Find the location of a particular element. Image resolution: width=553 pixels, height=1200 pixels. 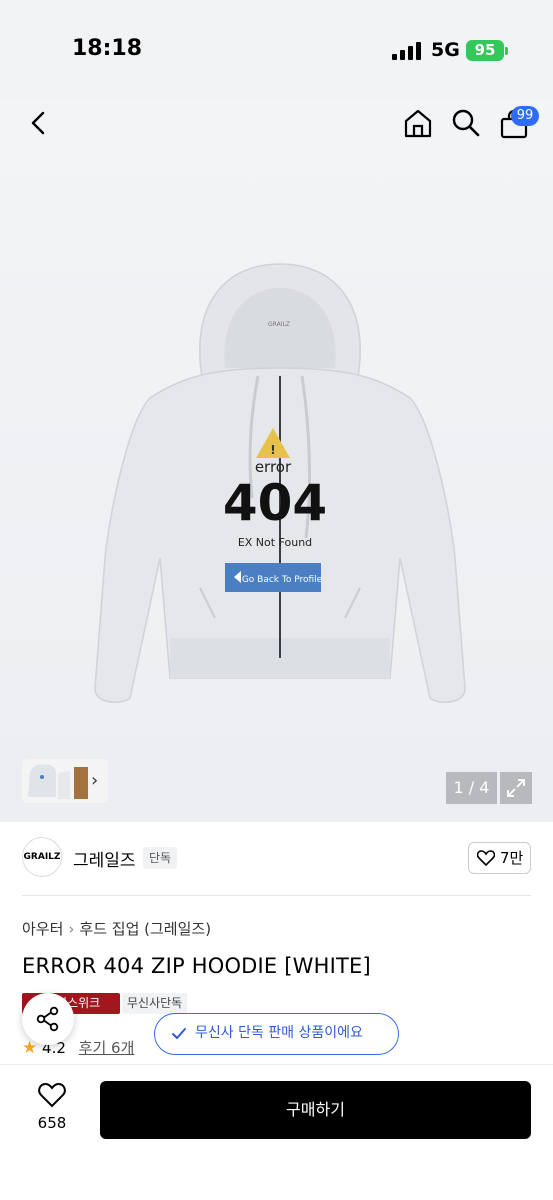

breadcrumb-subcategory: 후드 집업 (그레일즈) is located at coordinates (145, 929).